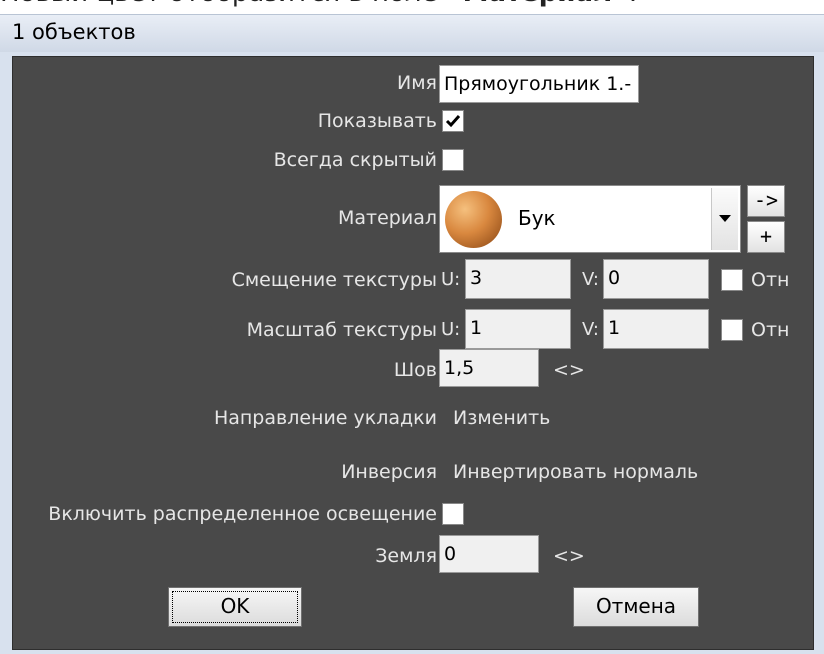  Describe the element at coordinates (355, 160) in the screenshot. I see `always-hidden-label: Всегда скрытый` at that location.